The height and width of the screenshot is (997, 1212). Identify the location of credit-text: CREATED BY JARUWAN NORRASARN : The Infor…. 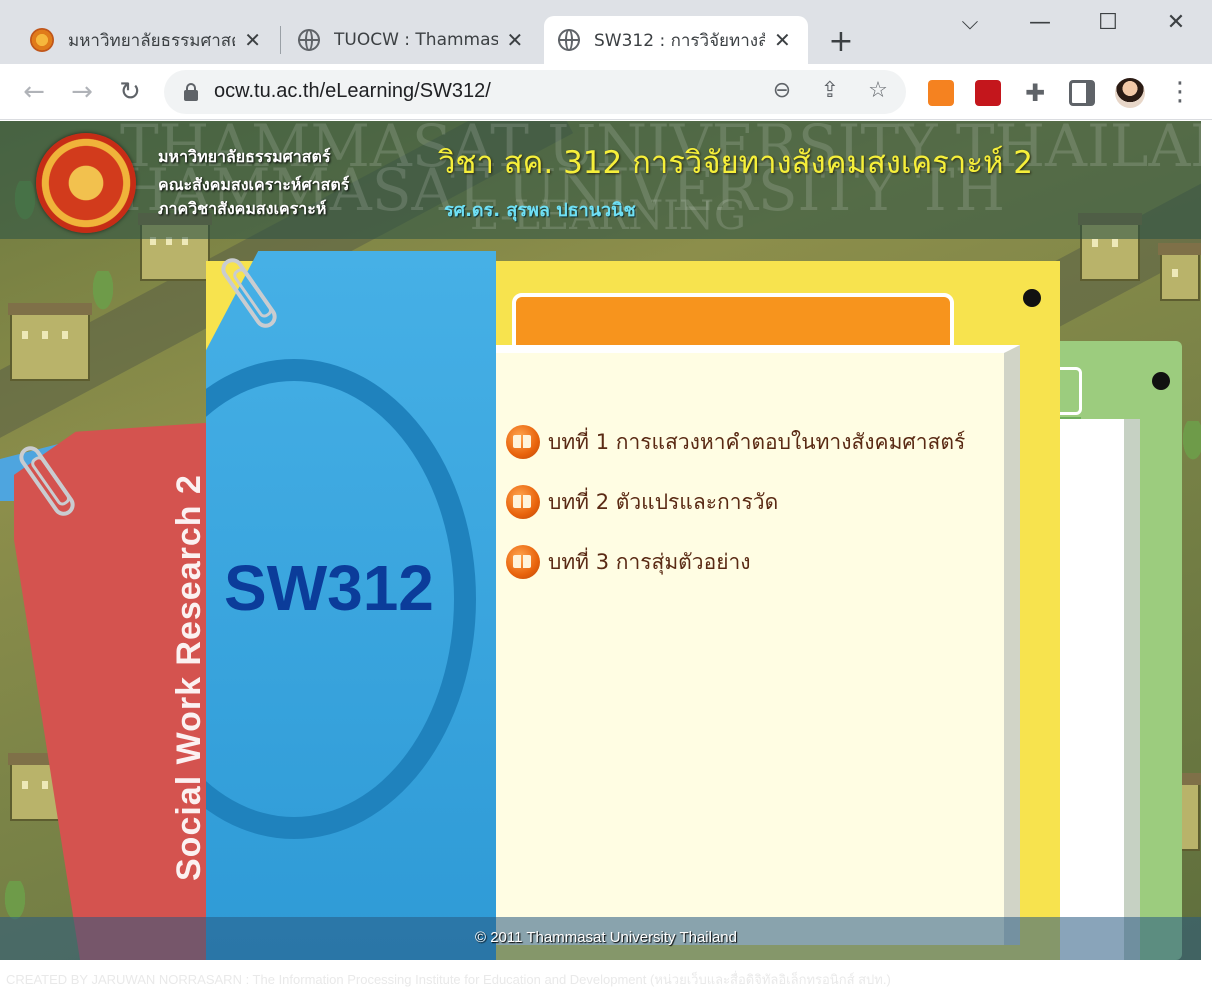
(448, 979).